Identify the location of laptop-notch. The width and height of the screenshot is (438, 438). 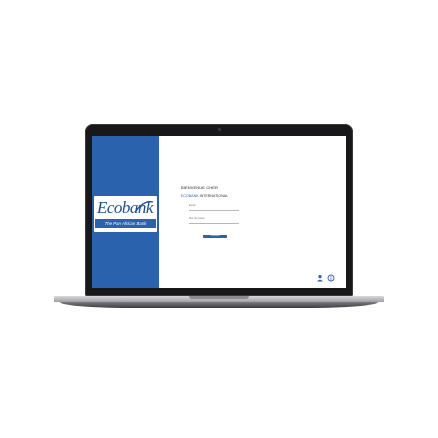
(219, 297).